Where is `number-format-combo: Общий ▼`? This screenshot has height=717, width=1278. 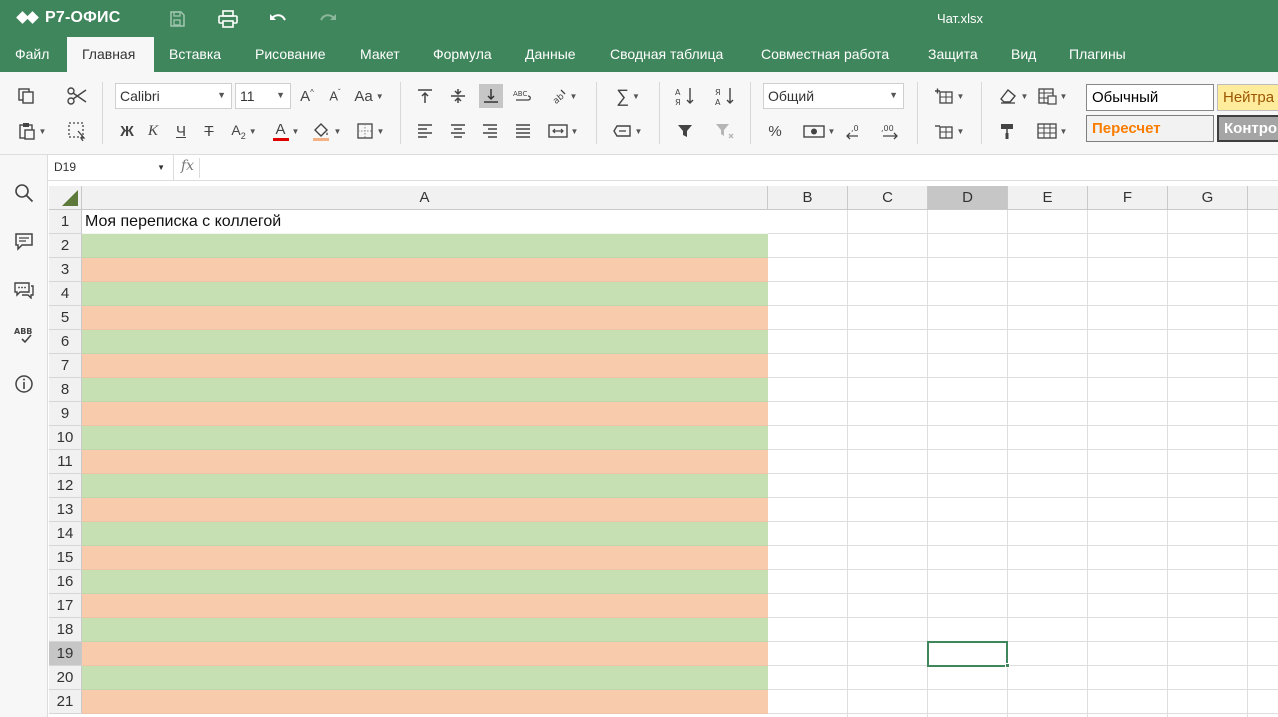 number-format-combo: Общий ▼ is located at coordinates (833, 96).